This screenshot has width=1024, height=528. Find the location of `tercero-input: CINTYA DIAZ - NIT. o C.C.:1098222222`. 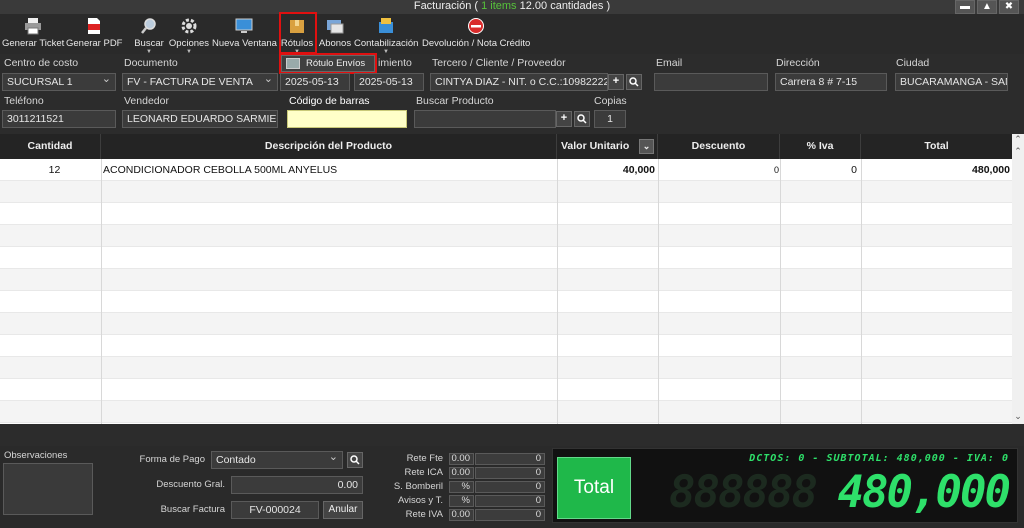

tercero-input: CINTYA DIAZ - NIT. o C.C.:1098222222 is located at coordinates (519, 82).